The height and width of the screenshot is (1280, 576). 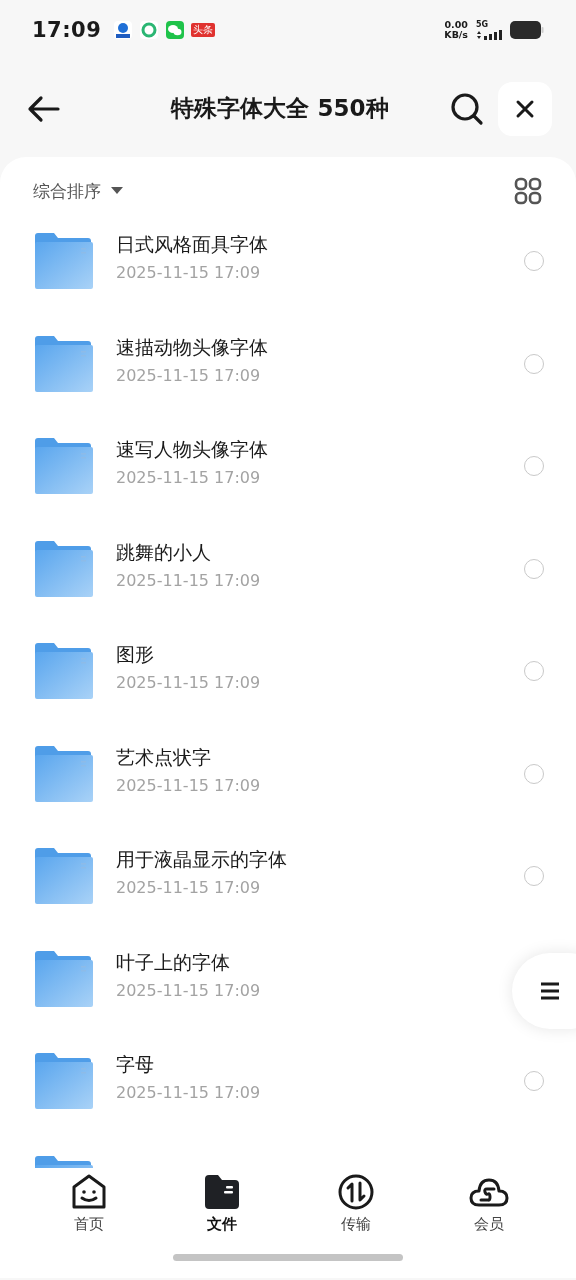 What do you see at coordinates (67, 191) in the screenshot?
I see `sort-dropdown: 综合排序` at bounding box center [67, 191].